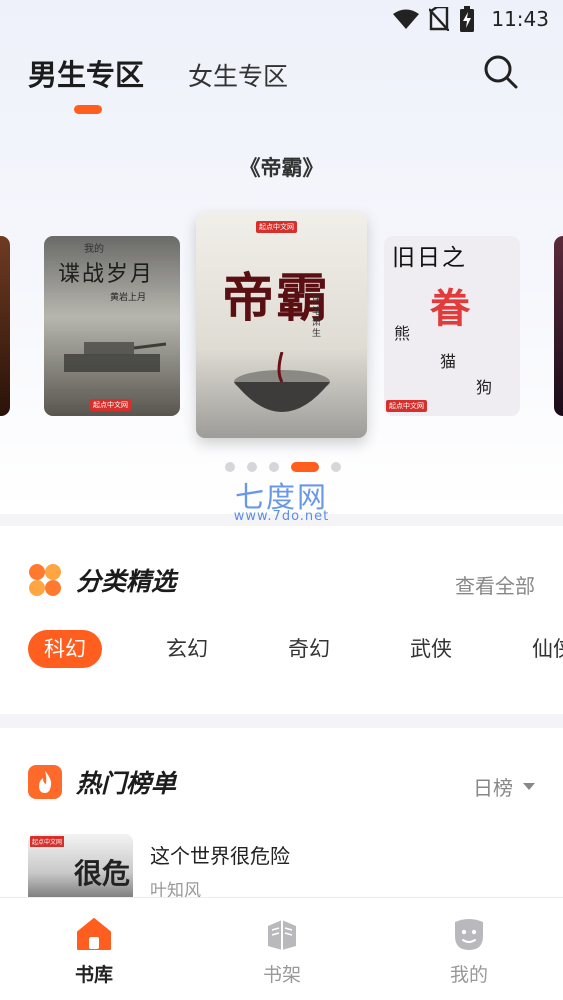 The height and width of the screenshot is (1000, 563). Describe the element at coordinates (317, 317) in the screenshot. I see `cover-author: 厌笔萧生` at that location.